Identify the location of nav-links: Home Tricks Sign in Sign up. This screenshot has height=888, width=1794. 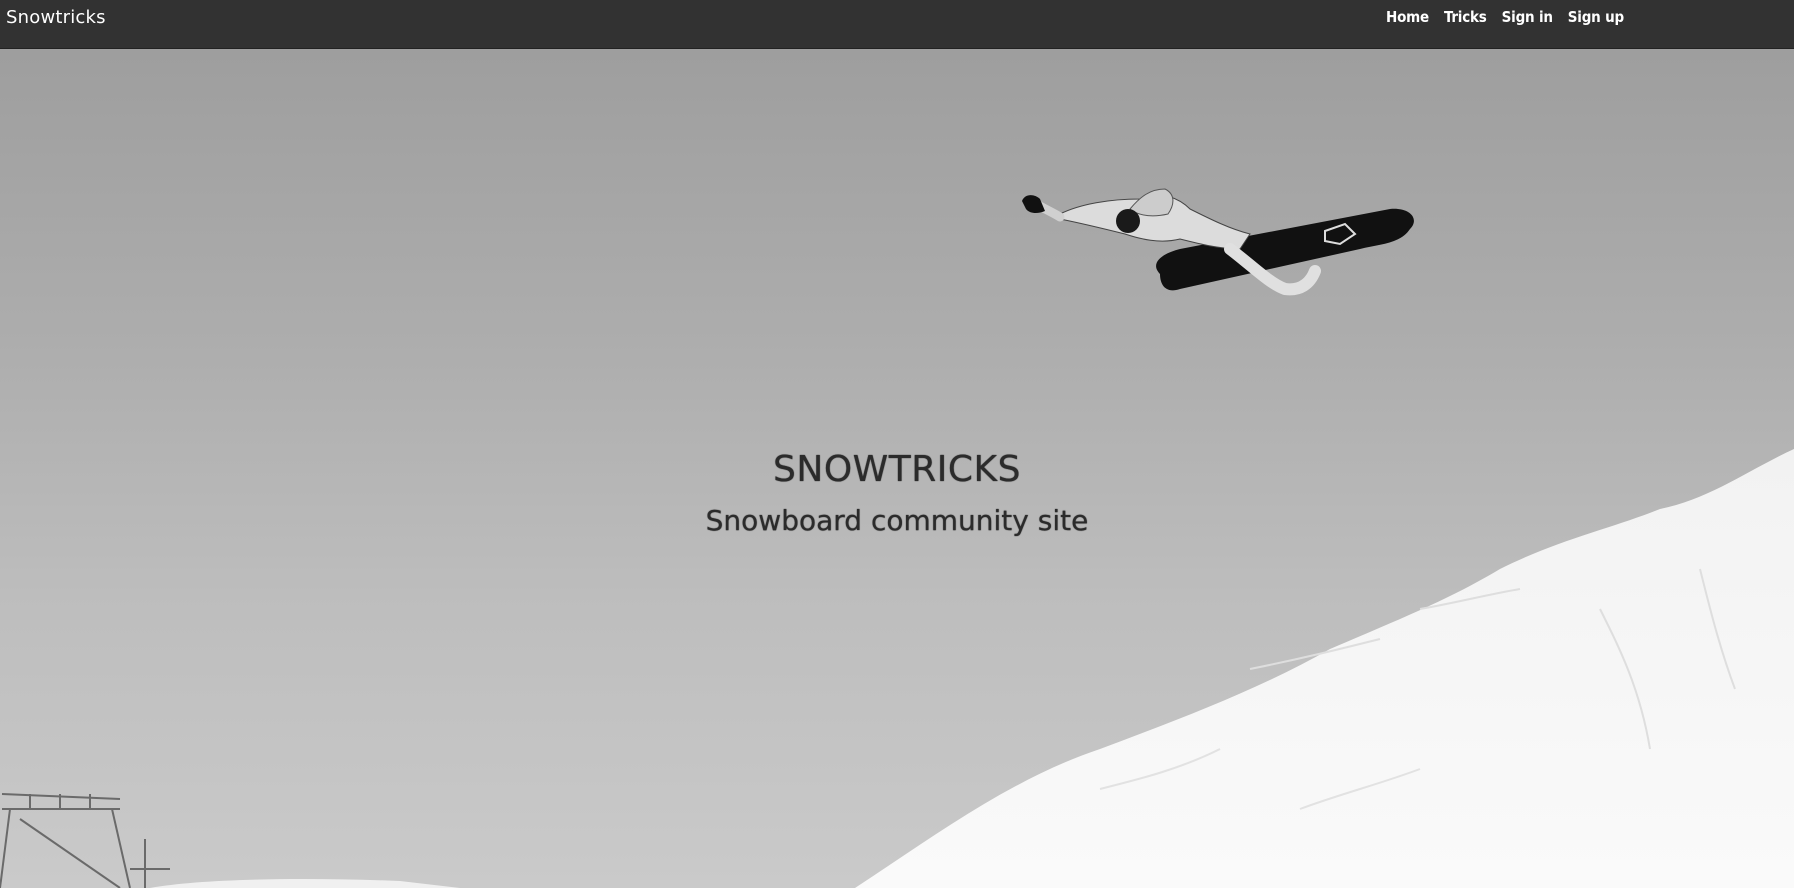
(1505, 17).